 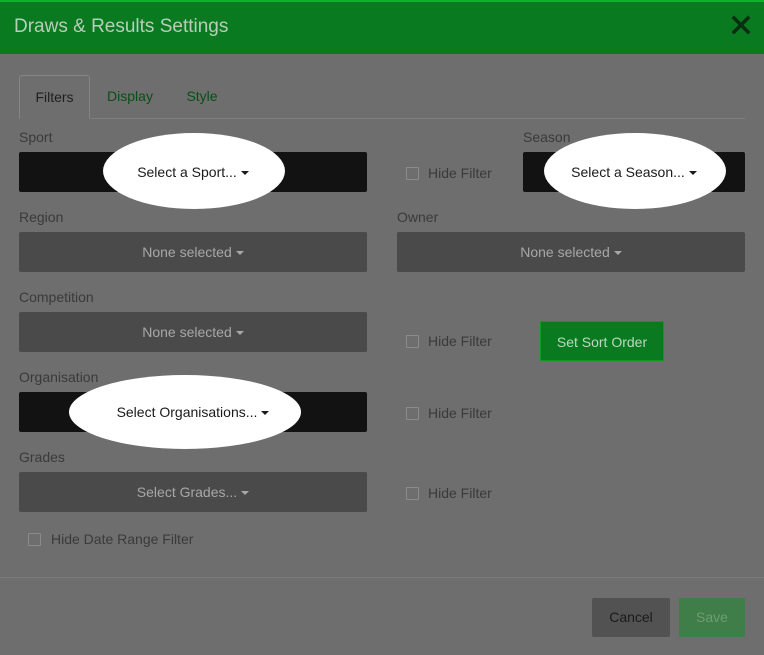 What do you see at coordinates (460, 173) in the screenshot?
I see `hide-filter-sport-label: Hide Filter` at bounding box center [460, 173].